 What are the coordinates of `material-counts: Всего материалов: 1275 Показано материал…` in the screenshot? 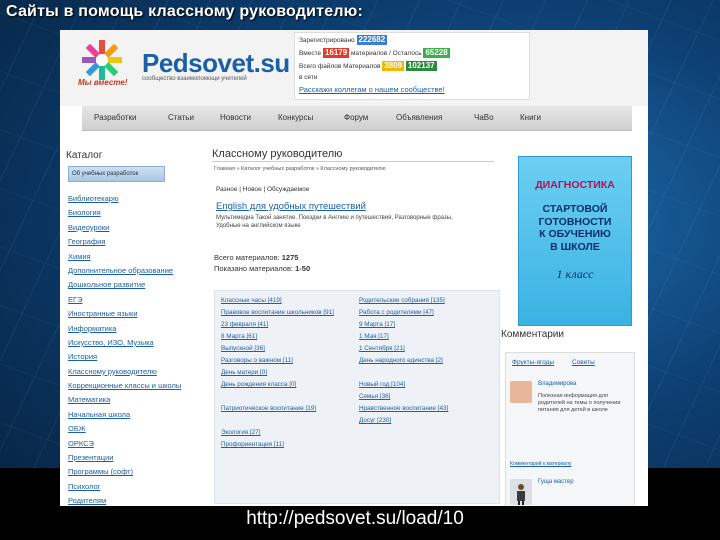 It's located at (262, 263).